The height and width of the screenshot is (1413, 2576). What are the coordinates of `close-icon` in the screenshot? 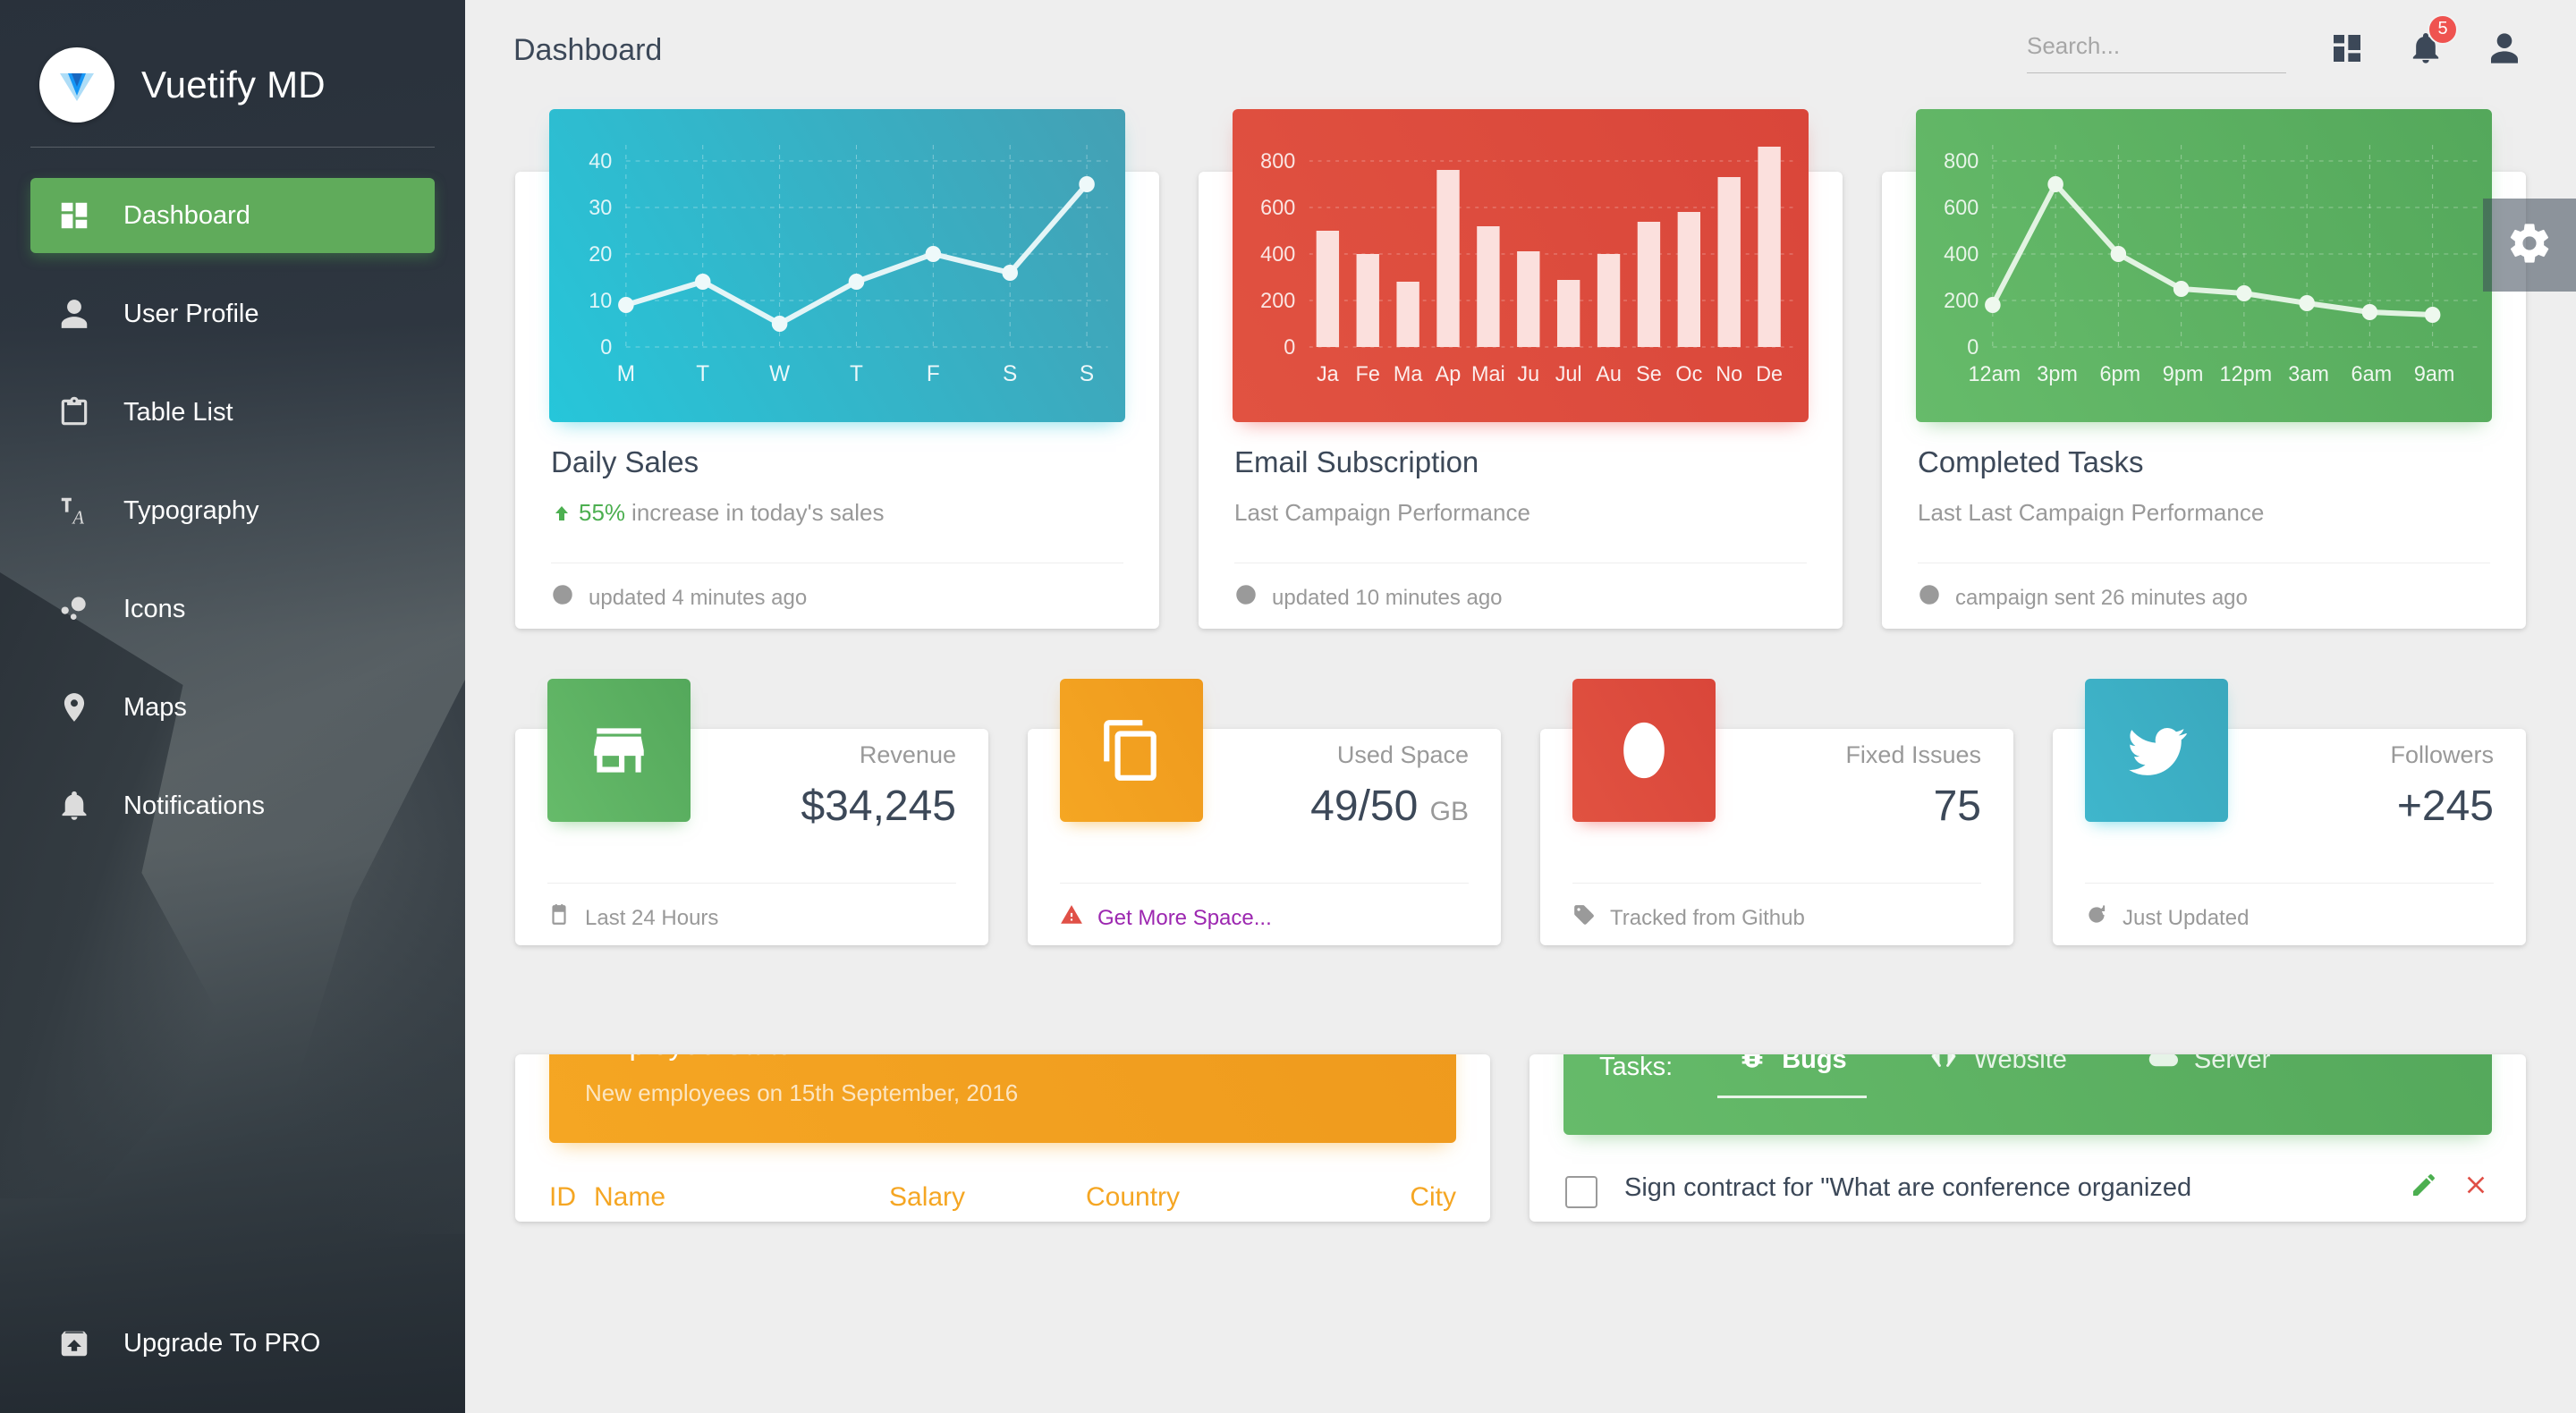 It's located at (2476, 1187).